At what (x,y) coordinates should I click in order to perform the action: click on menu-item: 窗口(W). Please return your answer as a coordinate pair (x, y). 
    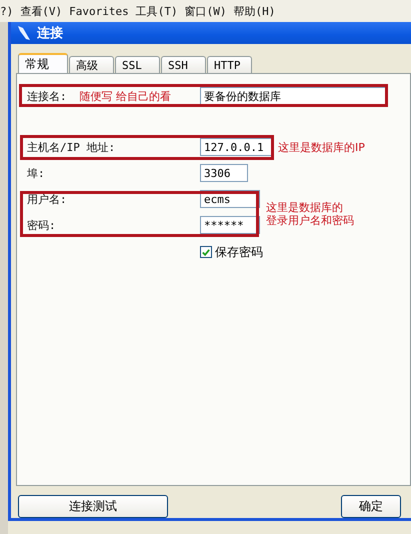
    Looking at the image, I should click on (205, 11).